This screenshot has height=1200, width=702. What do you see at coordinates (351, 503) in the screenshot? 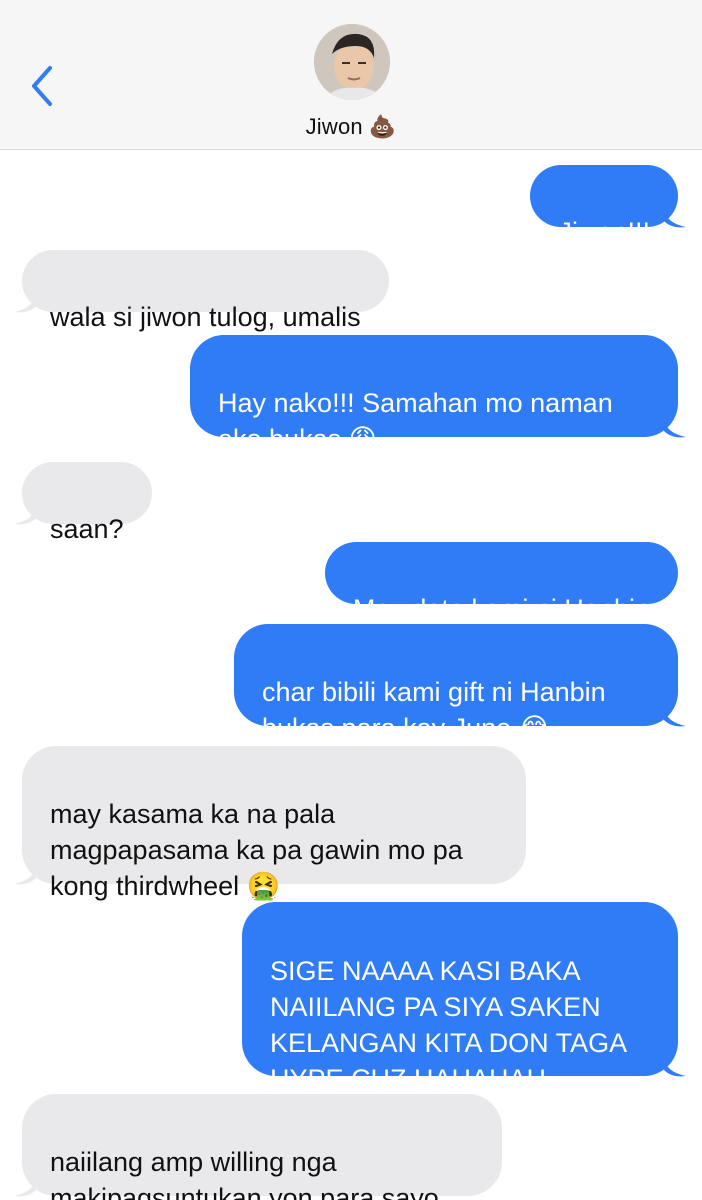
I see `message-row: saan?` at bounding box center [351, 503].